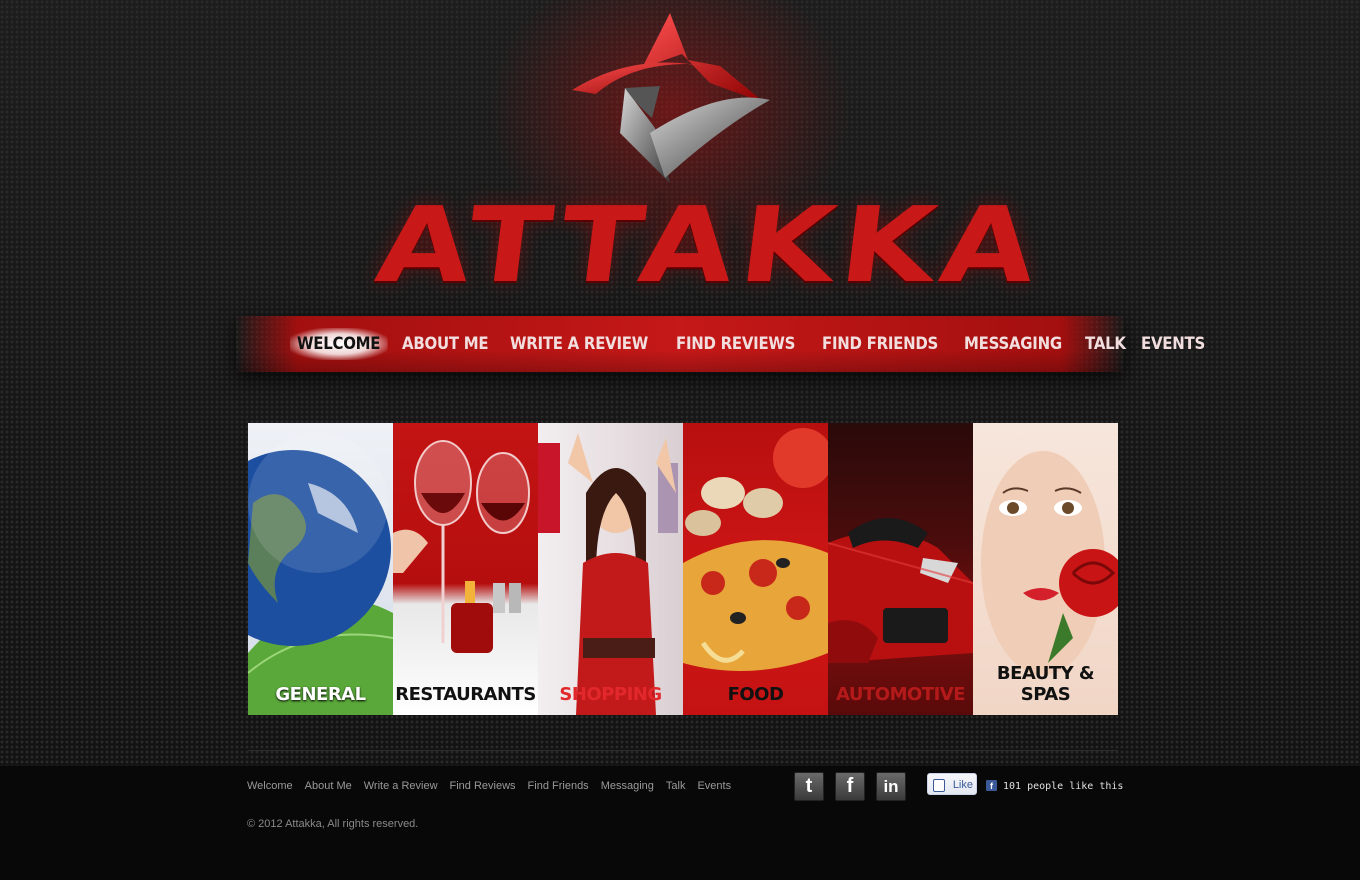  Describe the element at coordinates (735, 344) in the screenshot. I see `nav-item-find-reviews: Find Reviews` at that location.